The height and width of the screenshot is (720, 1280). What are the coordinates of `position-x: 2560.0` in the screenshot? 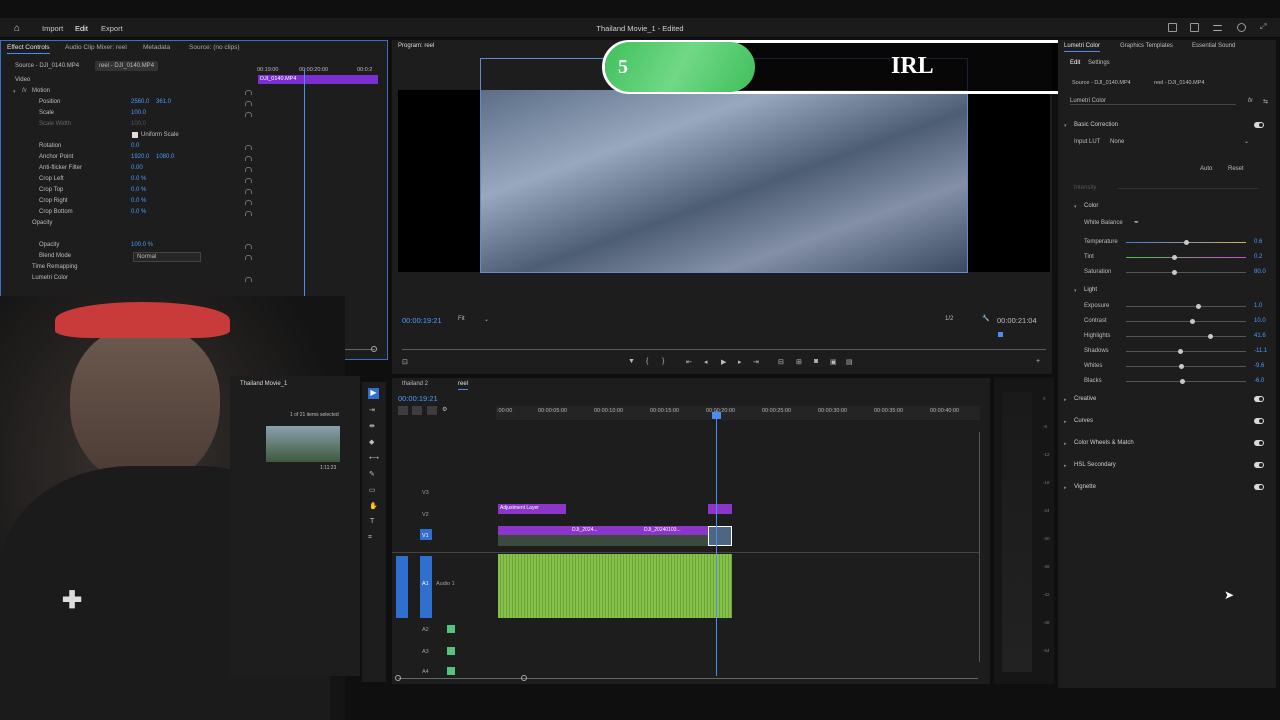 It's located at (140, 102).